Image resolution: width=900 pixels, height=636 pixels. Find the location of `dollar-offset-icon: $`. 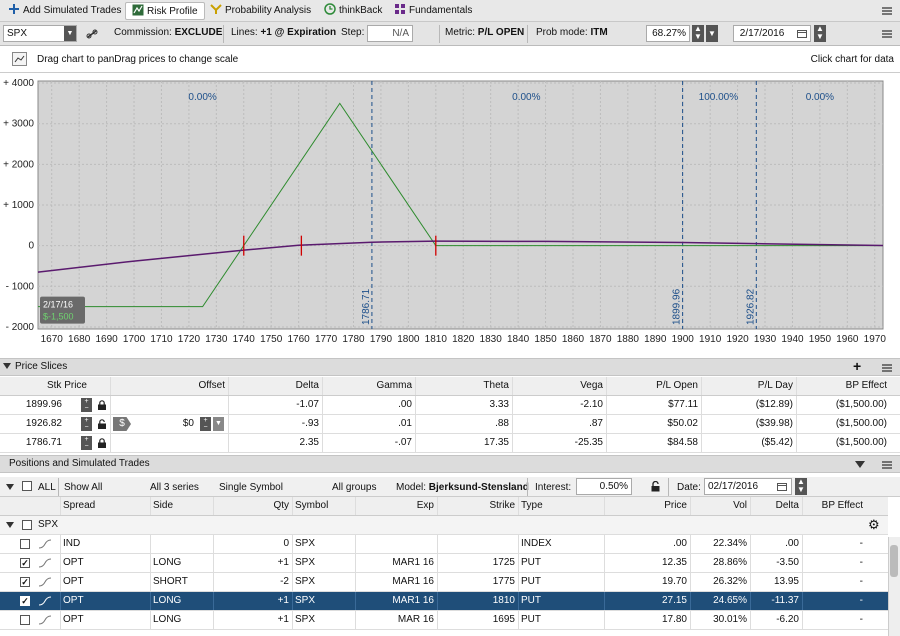

dollar-offset-icon: $ is located at coordinates (122, 424).